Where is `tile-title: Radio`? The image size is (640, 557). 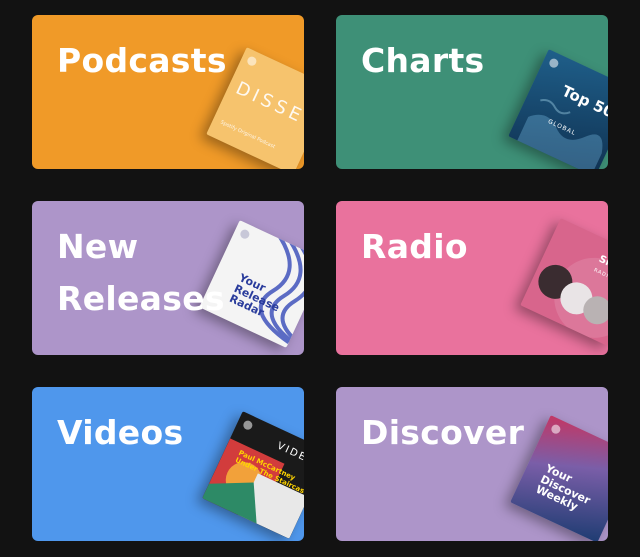 tile-title: Radio is located at coordinates (414, 246).